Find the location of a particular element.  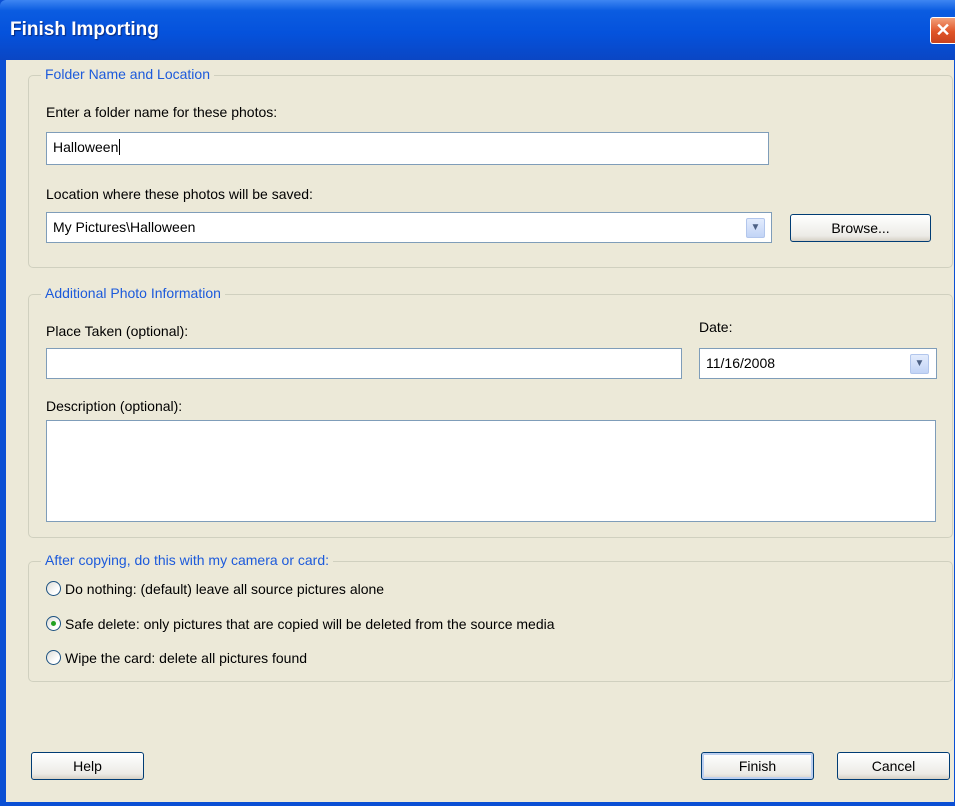

finish-button: Finish is located at coordinates (757, 766).